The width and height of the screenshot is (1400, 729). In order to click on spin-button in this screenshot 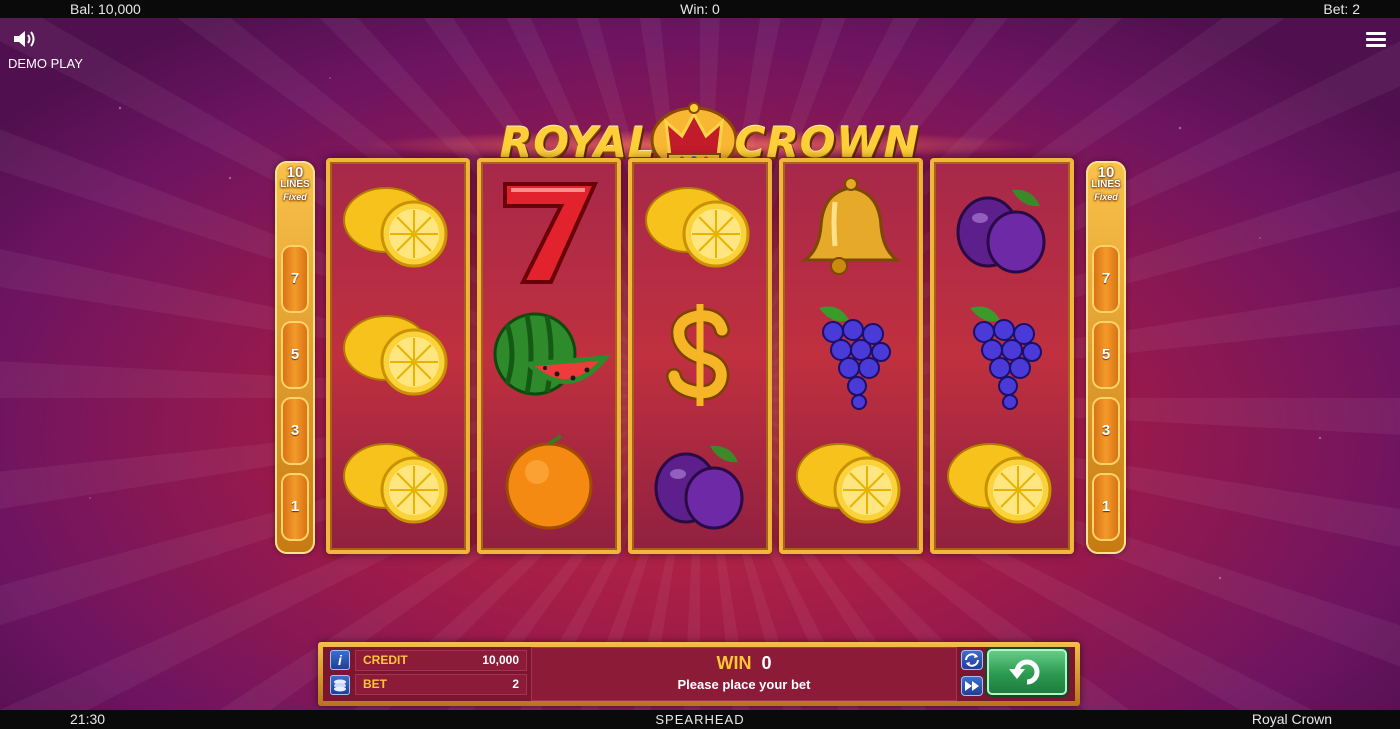, I will do `click(1027, 672)`.